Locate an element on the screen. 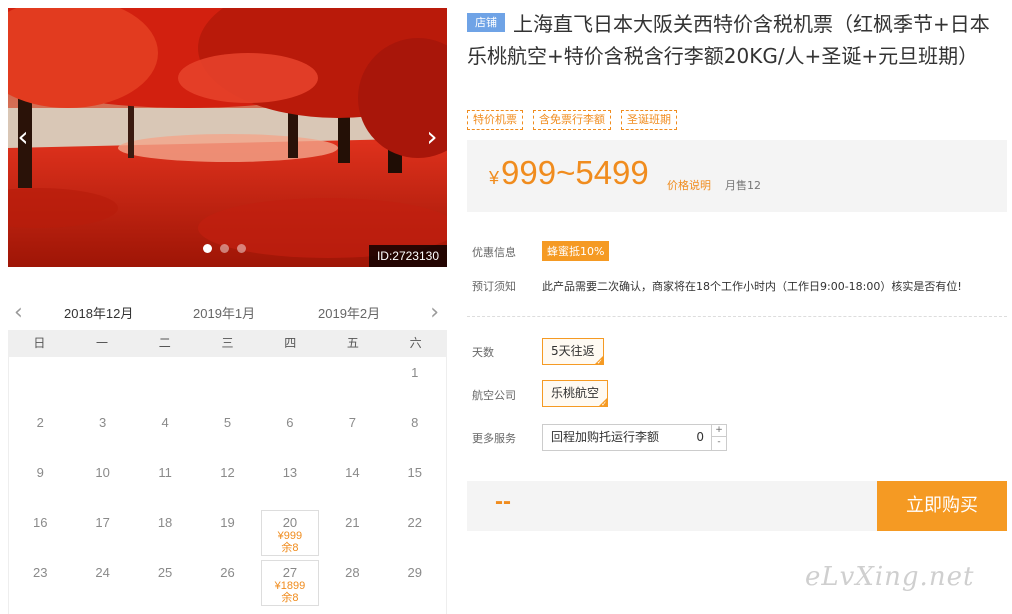  days-option-5-day-round-trip: 5天往返 ✓ is located at coordinates (573, 352).